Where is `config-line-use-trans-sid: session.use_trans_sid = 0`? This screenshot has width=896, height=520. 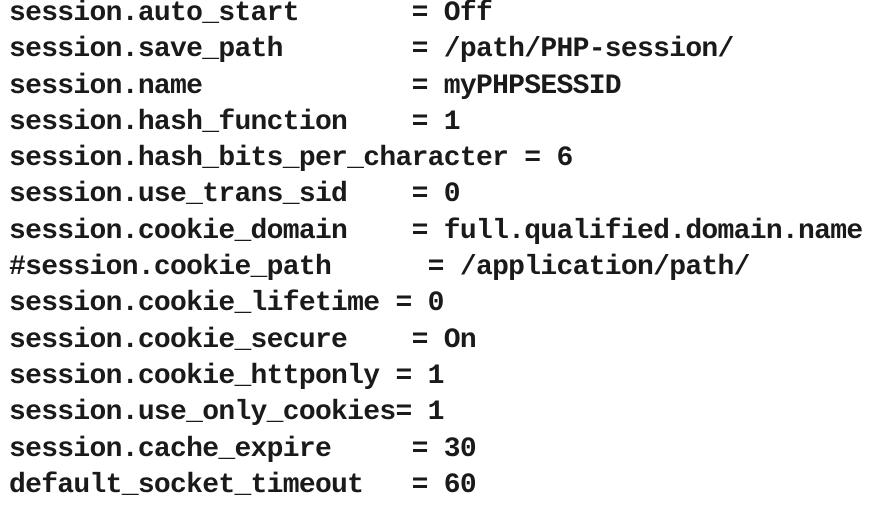
config-line-use-trans-sid: session.use_trans_sid = 0 is located at coordinates (235, 195).